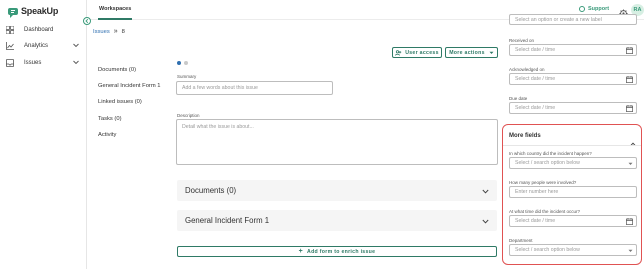  What do you see at coordinates (33, 63) in the screenshot?
I see `sidebar-item-label: Issues` at bounding box center [33, 63].